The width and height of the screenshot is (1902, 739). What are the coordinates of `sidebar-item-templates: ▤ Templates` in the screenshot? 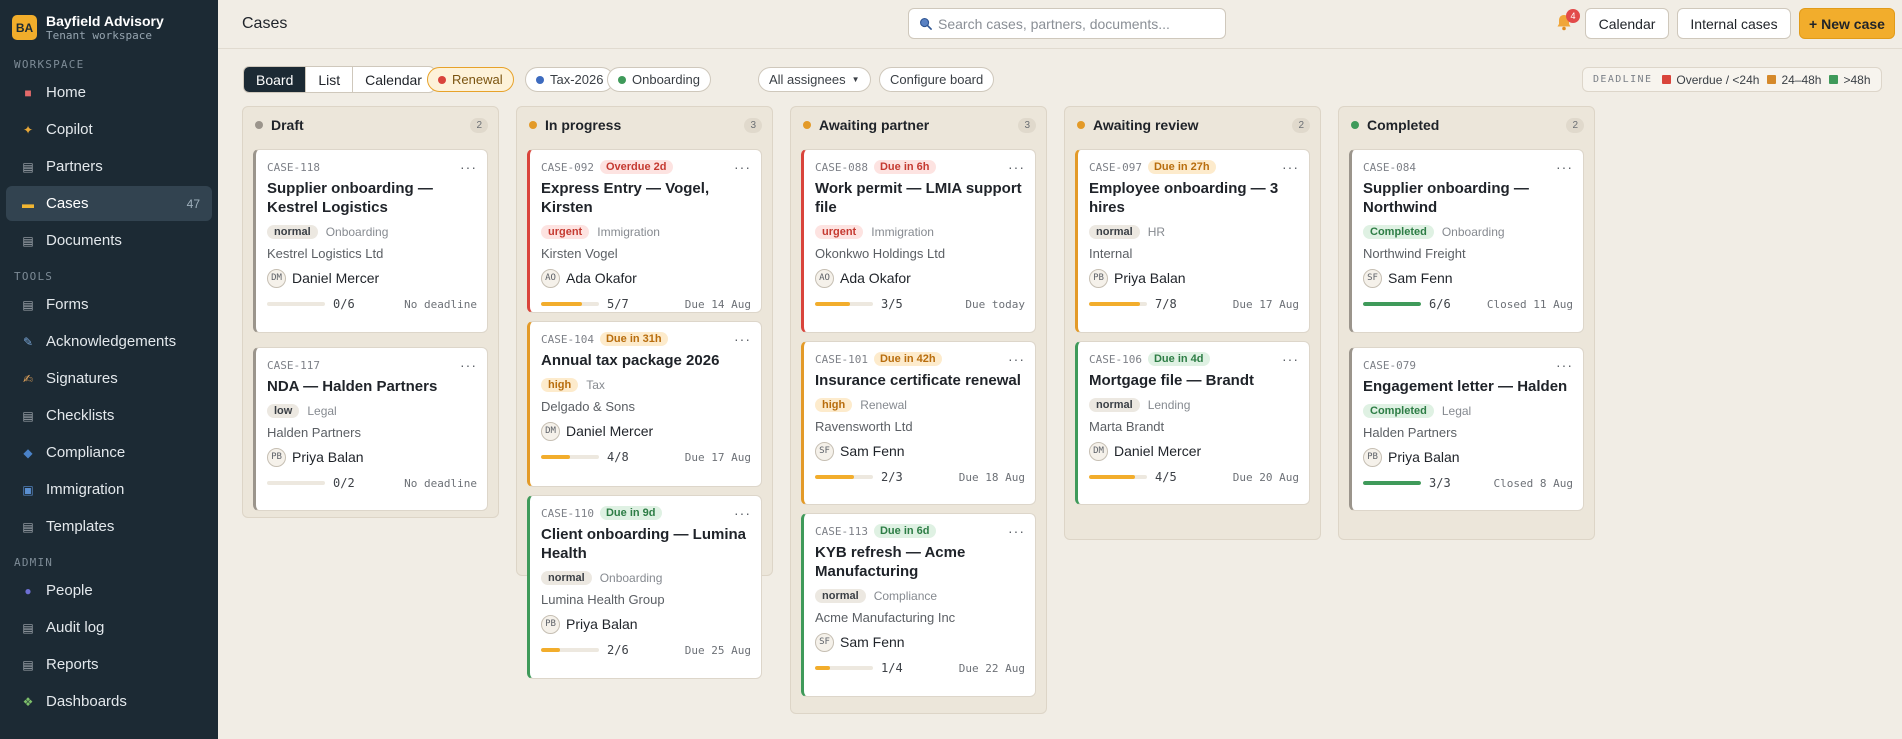 It's located at (109, 526).